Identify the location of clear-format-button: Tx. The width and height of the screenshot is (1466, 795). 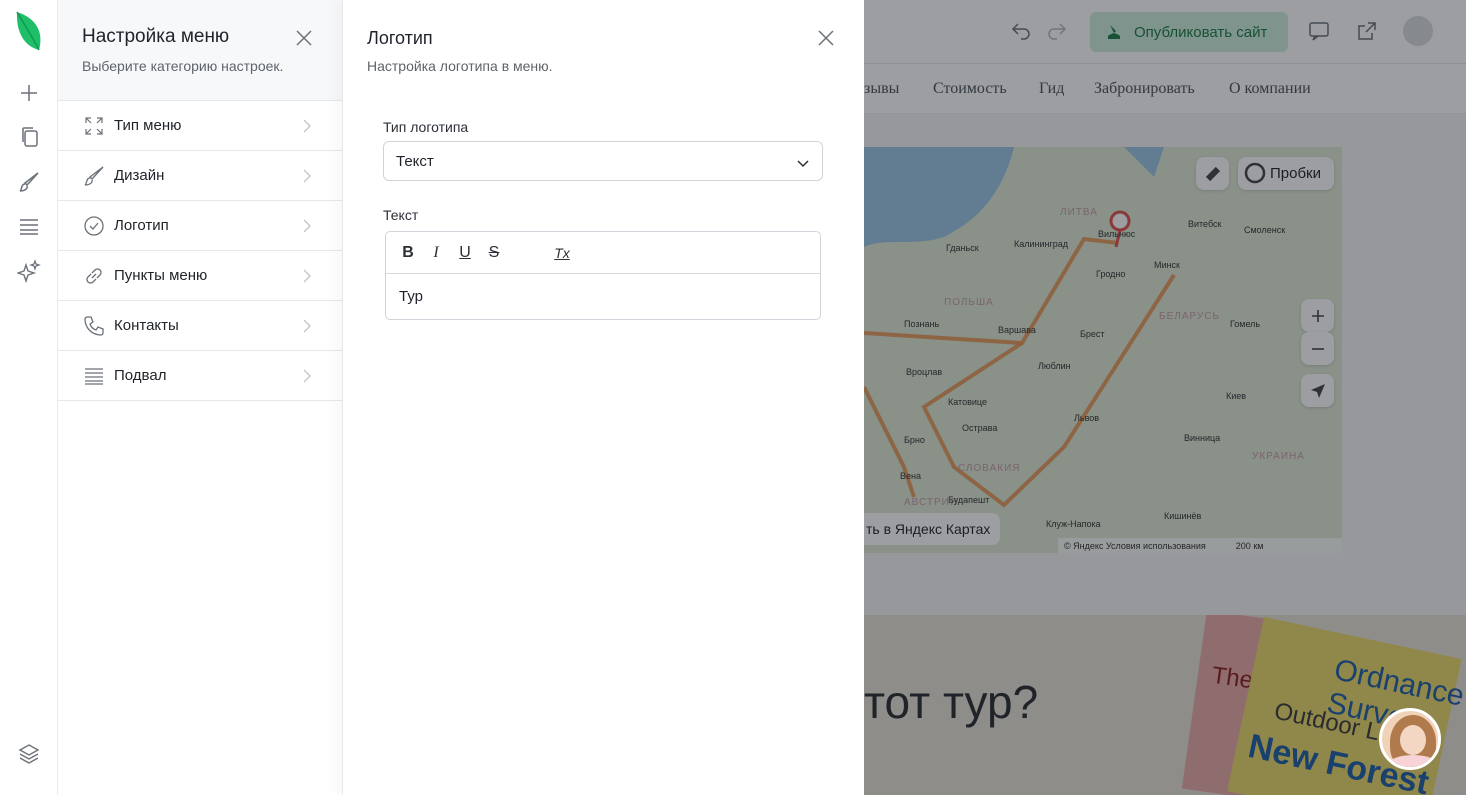
(562, 253).